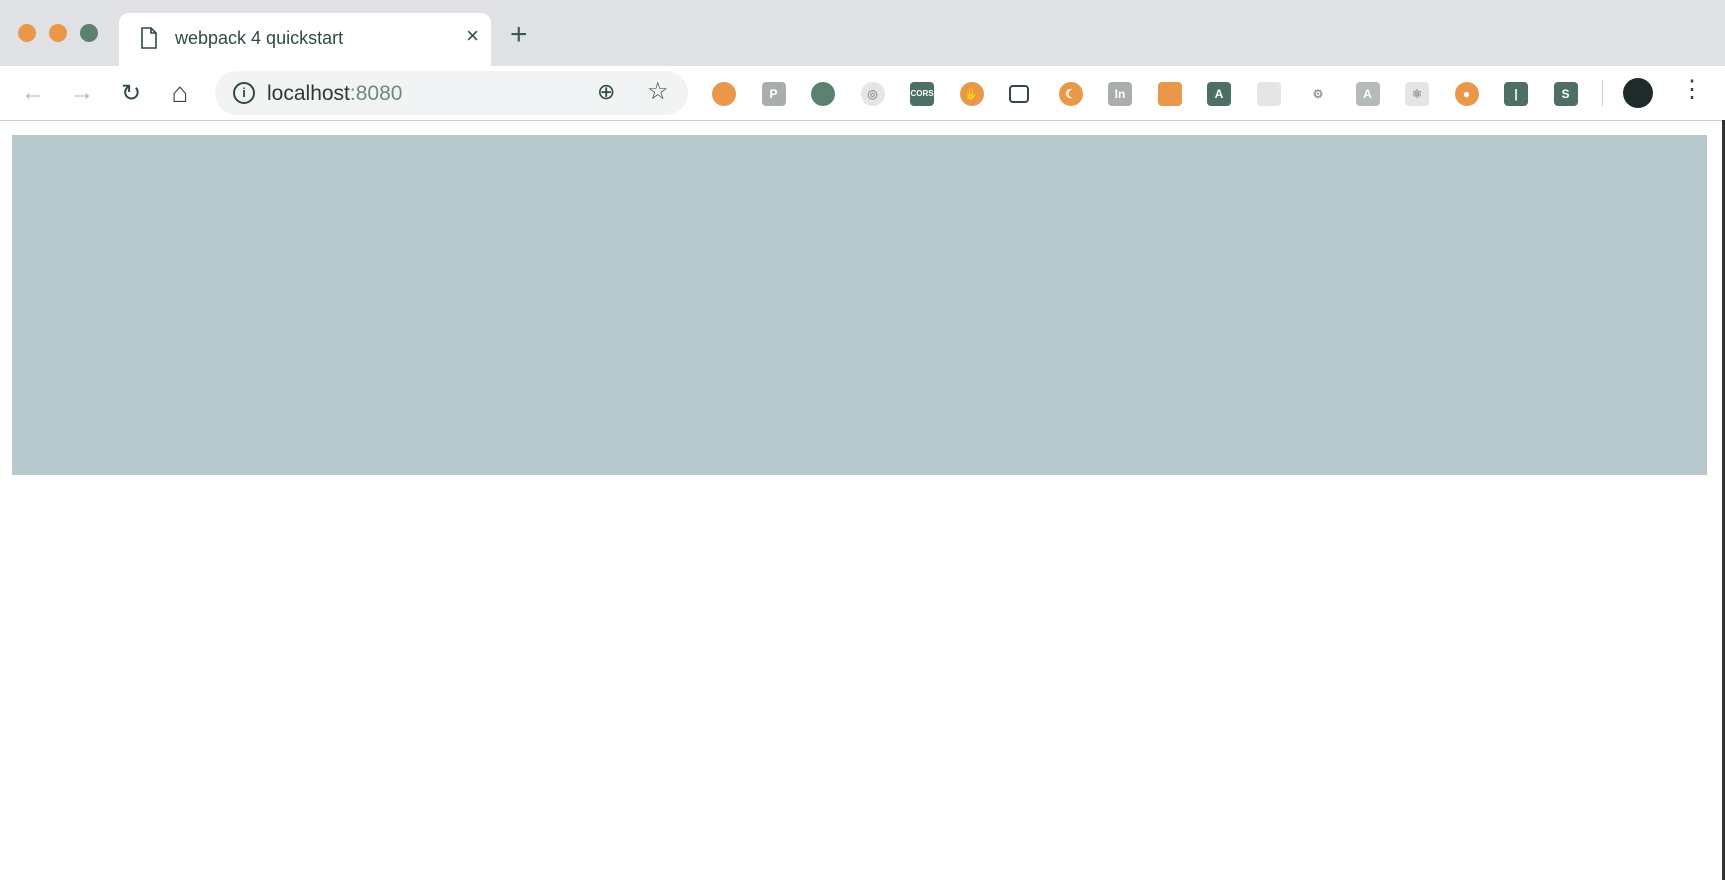 Image resolution: width=1725 pixels, height=880 pixels. Describe the element at coordinates (149, 38) in the screenshot. I see `document-icon` at that location.